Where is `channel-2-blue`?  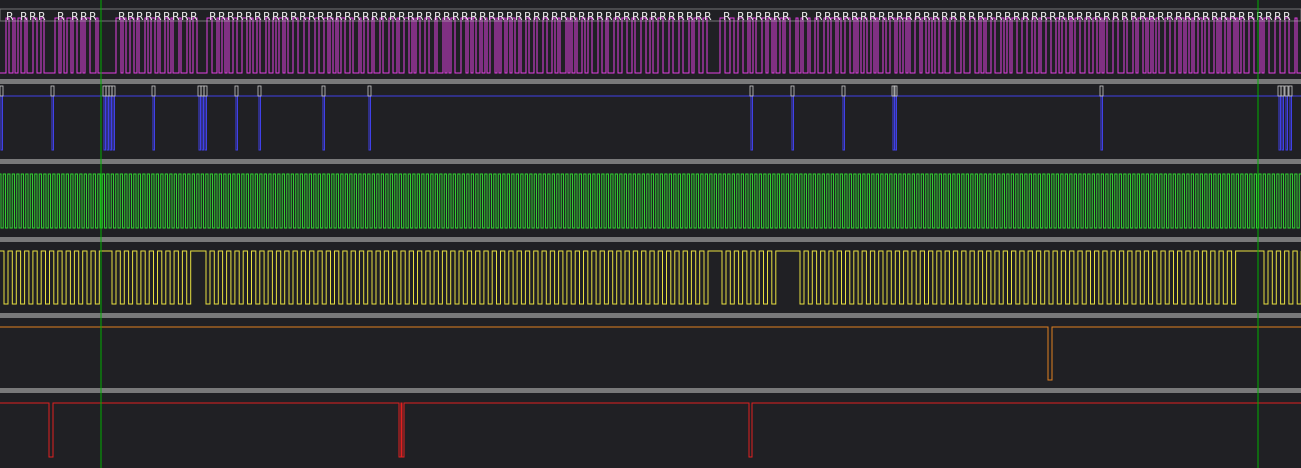
channel-2-blue is located at coordinates (650, 118).